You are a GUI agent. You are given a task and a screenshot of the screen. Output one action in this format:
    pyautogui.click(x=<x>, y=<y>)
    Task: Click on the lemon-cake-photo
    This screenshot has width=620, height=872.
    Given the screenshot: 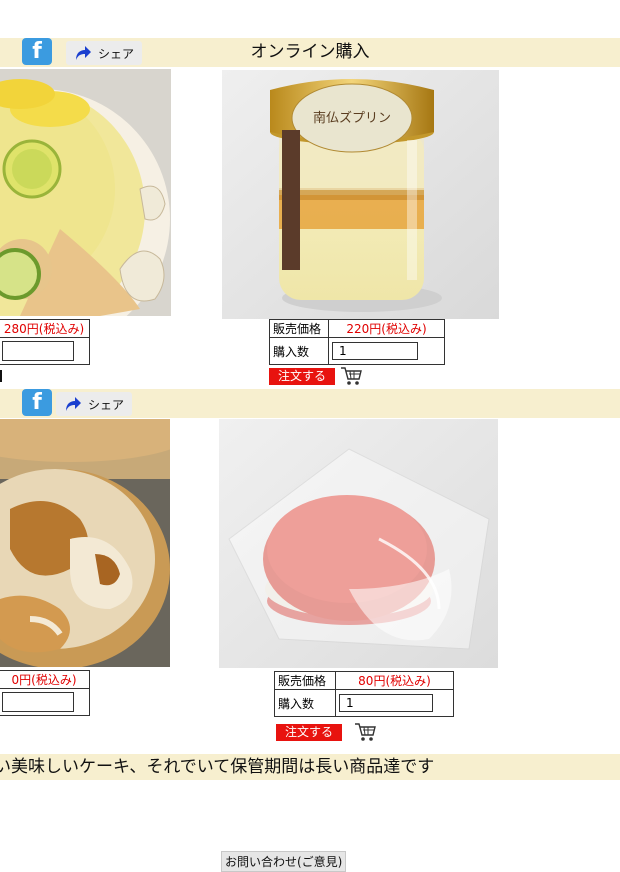 What is the action you would take?
    pyautogui.click(x=85, y=192)
    